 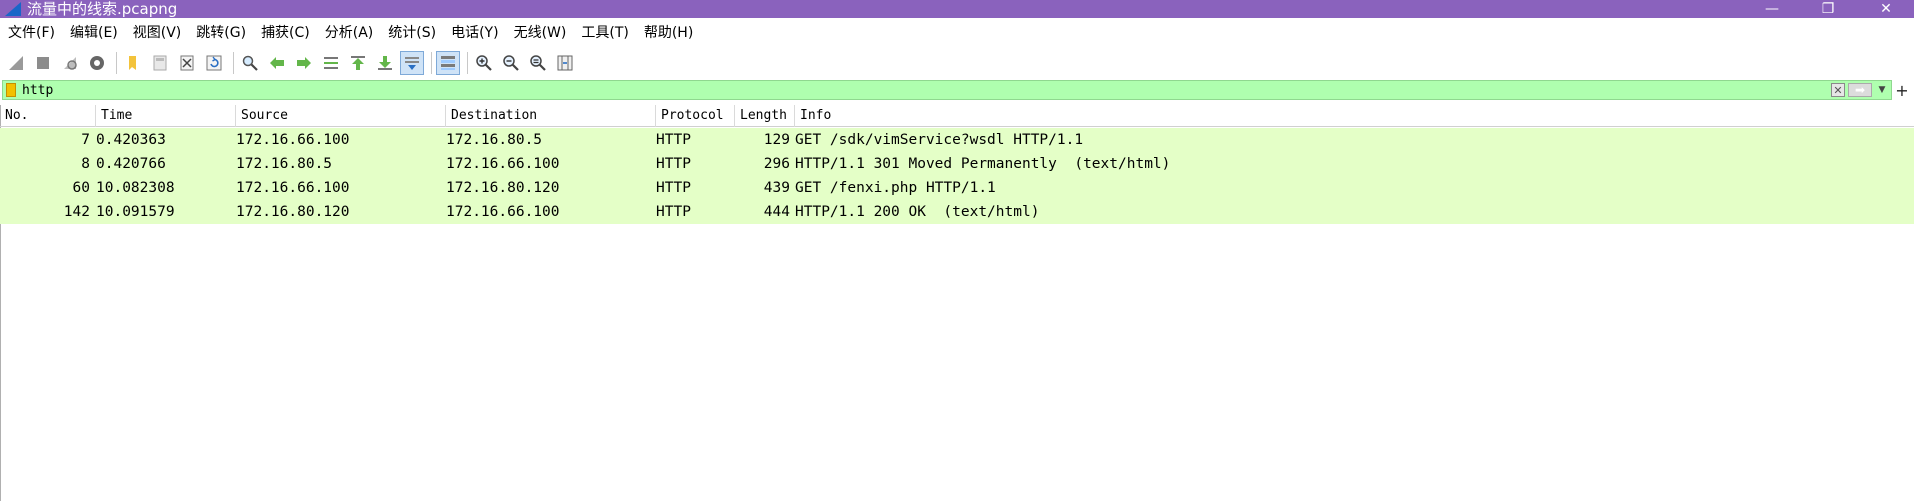 I want to click on window-title: 流量中的线索.pcapng, so click(x=102, y=9).